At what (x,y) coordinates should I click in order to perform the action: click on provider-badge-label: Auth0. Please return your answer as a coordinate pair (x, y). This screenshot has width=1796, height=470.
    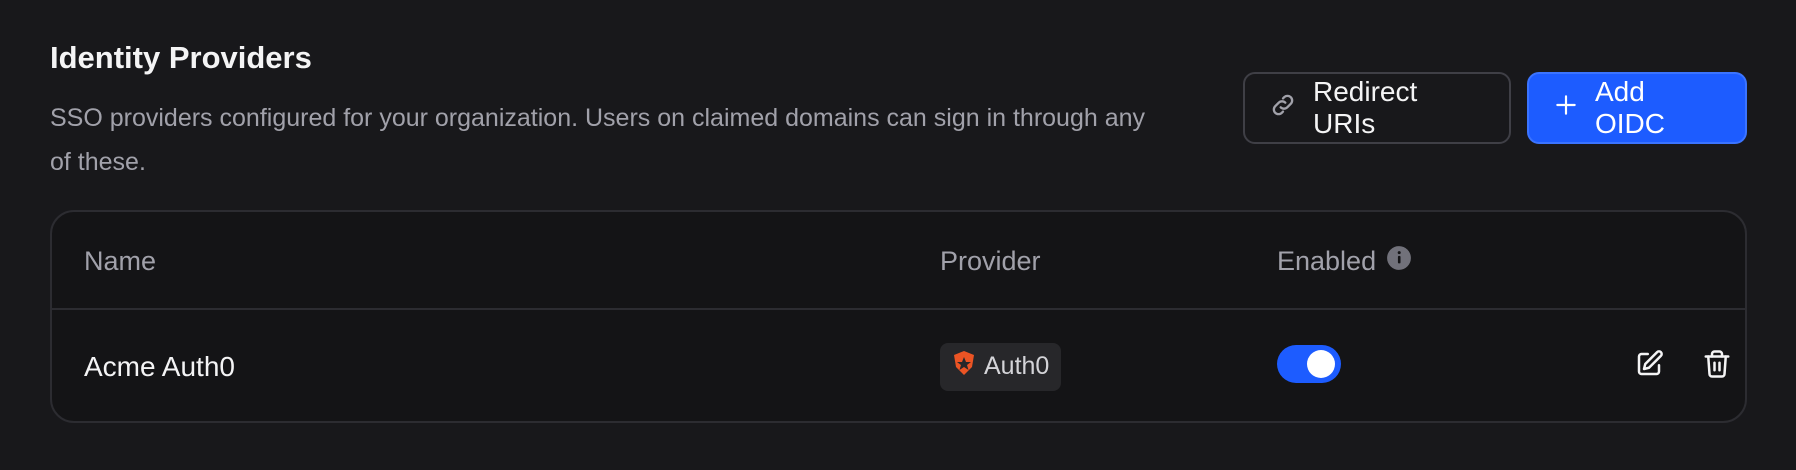
    Looking at the image, I should click on (1017, 366).